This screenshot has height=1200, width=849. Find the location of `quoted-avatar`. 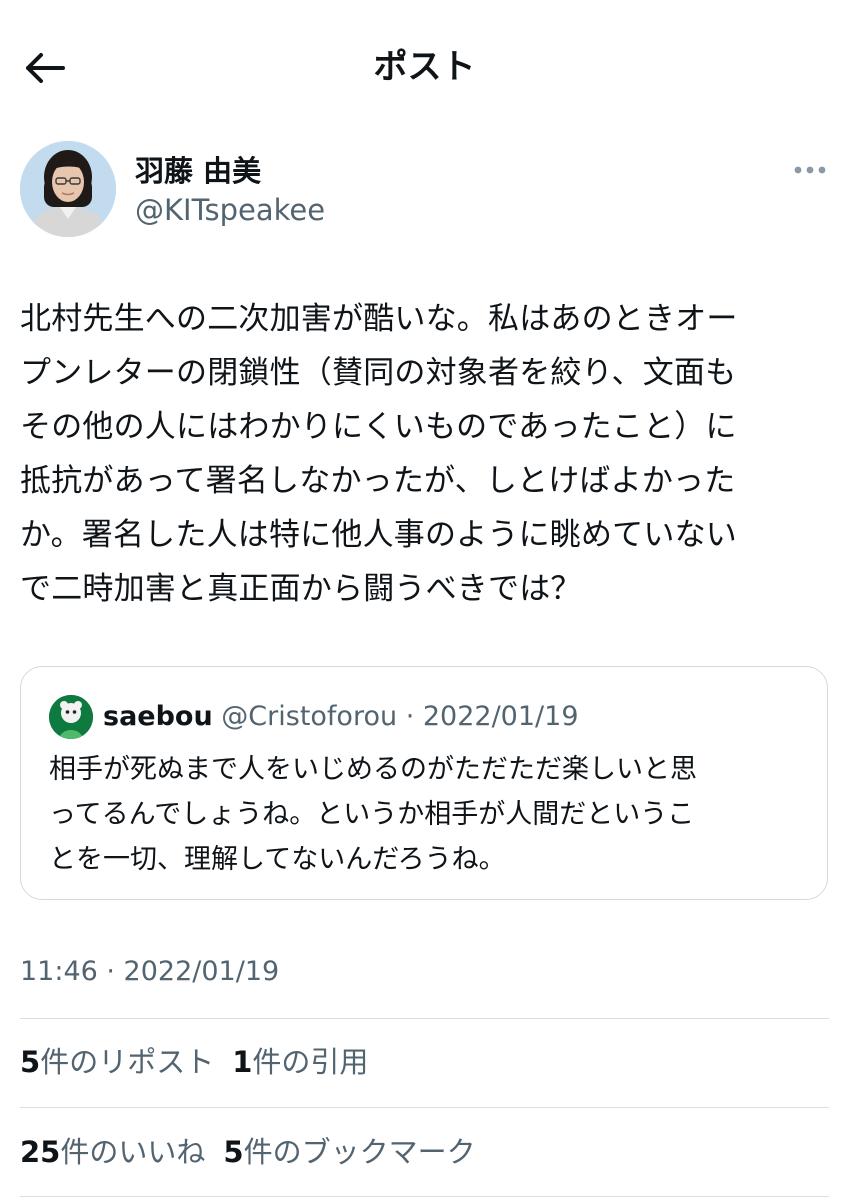

quoted-avatar is located at coordinates (71, 717).